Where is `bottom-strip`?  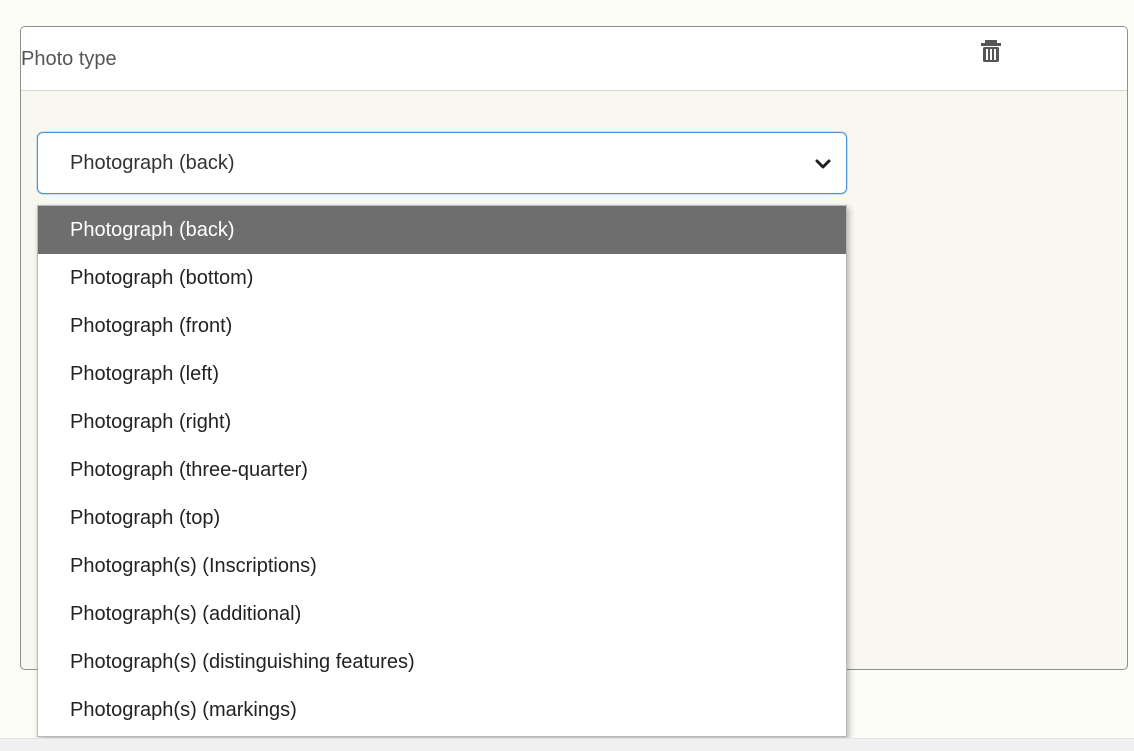 bottom-strip is located at coordinates (567, 744).